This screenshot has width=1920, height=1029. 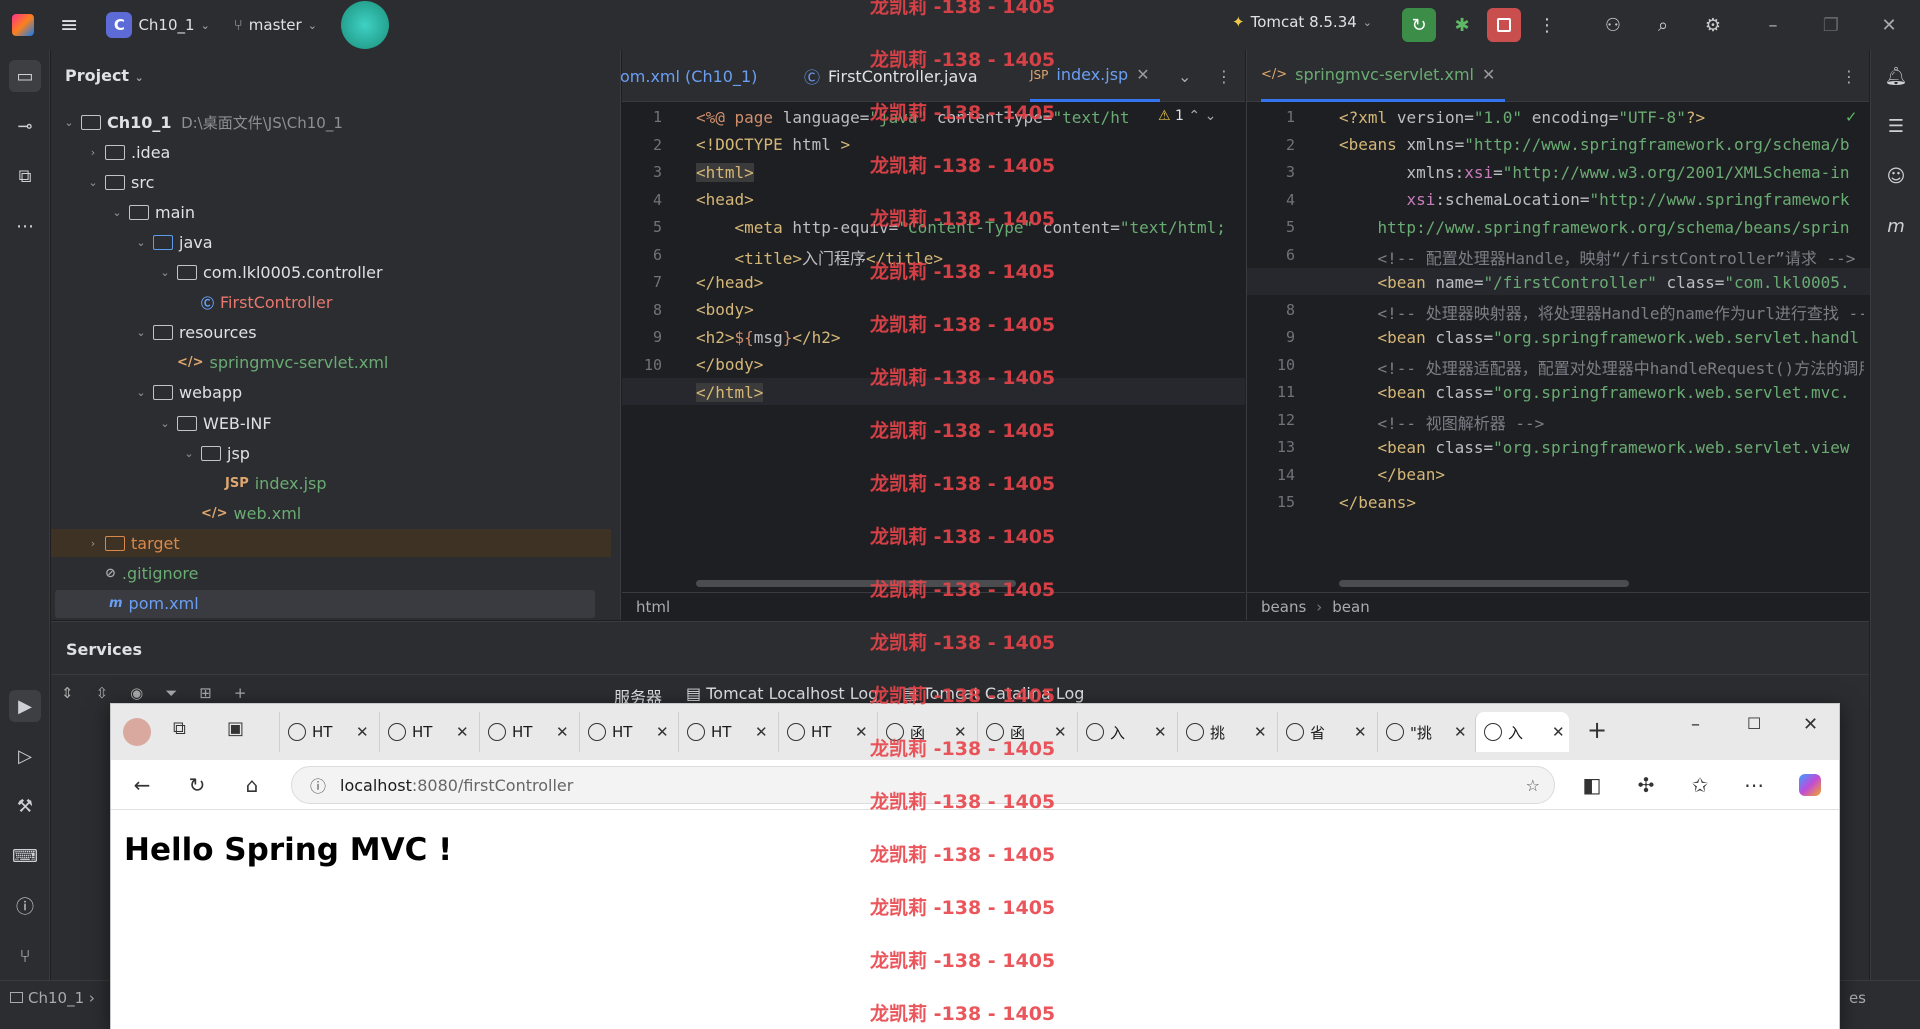 I want to click on new-service-icon: ⊞, so click(x=205, y=693).